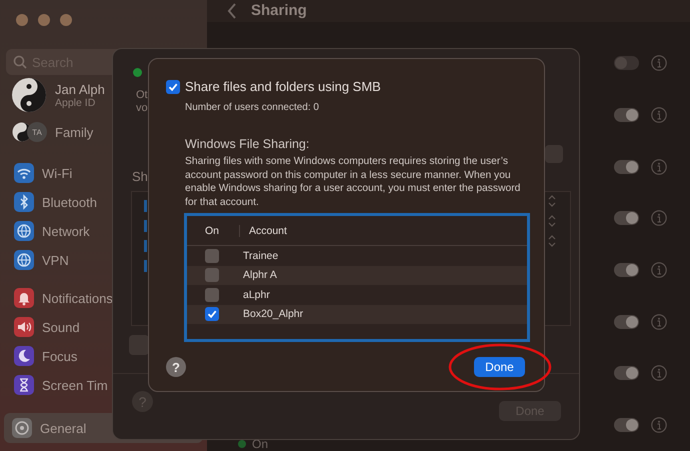  Describe the element at coordinates (66, 231) in the screenshot. I see `sidebar-item: Network` at that location.